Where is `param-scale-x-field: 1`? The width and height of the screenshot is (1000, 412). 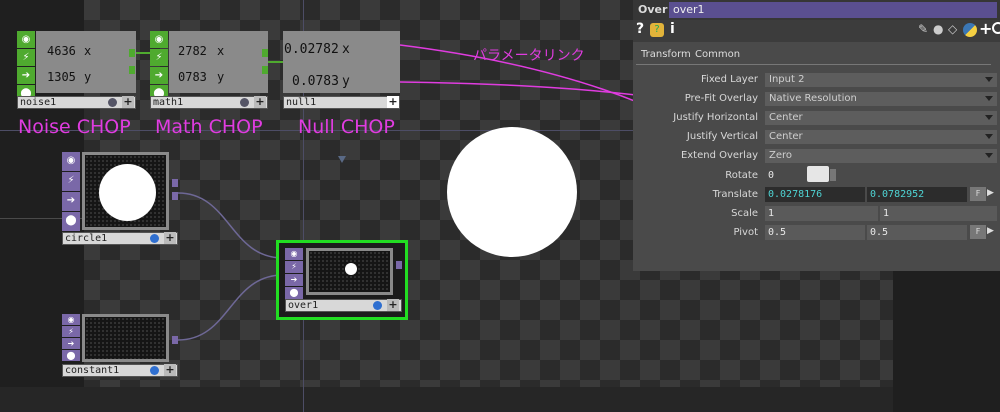 param-scale-x-field: 1 is located at coordinates (821, 213).